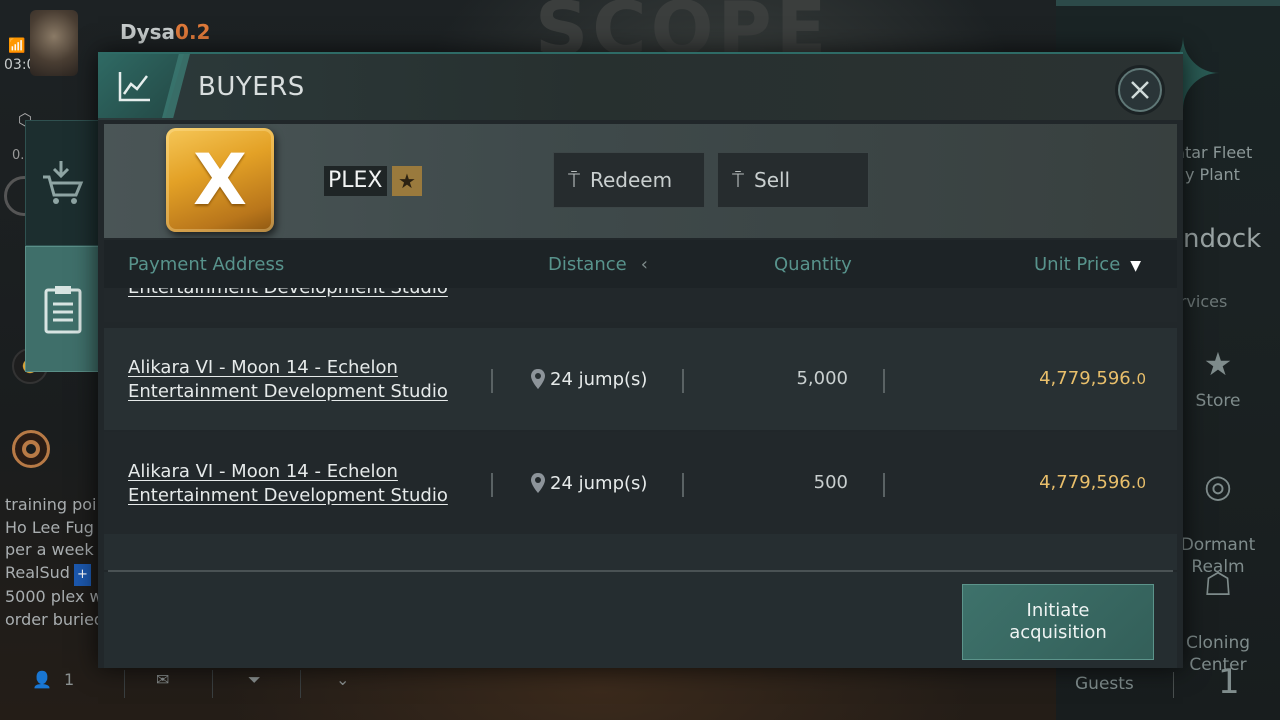  I want to click on sell-button: ⍑ Sell, so click(793, 180).